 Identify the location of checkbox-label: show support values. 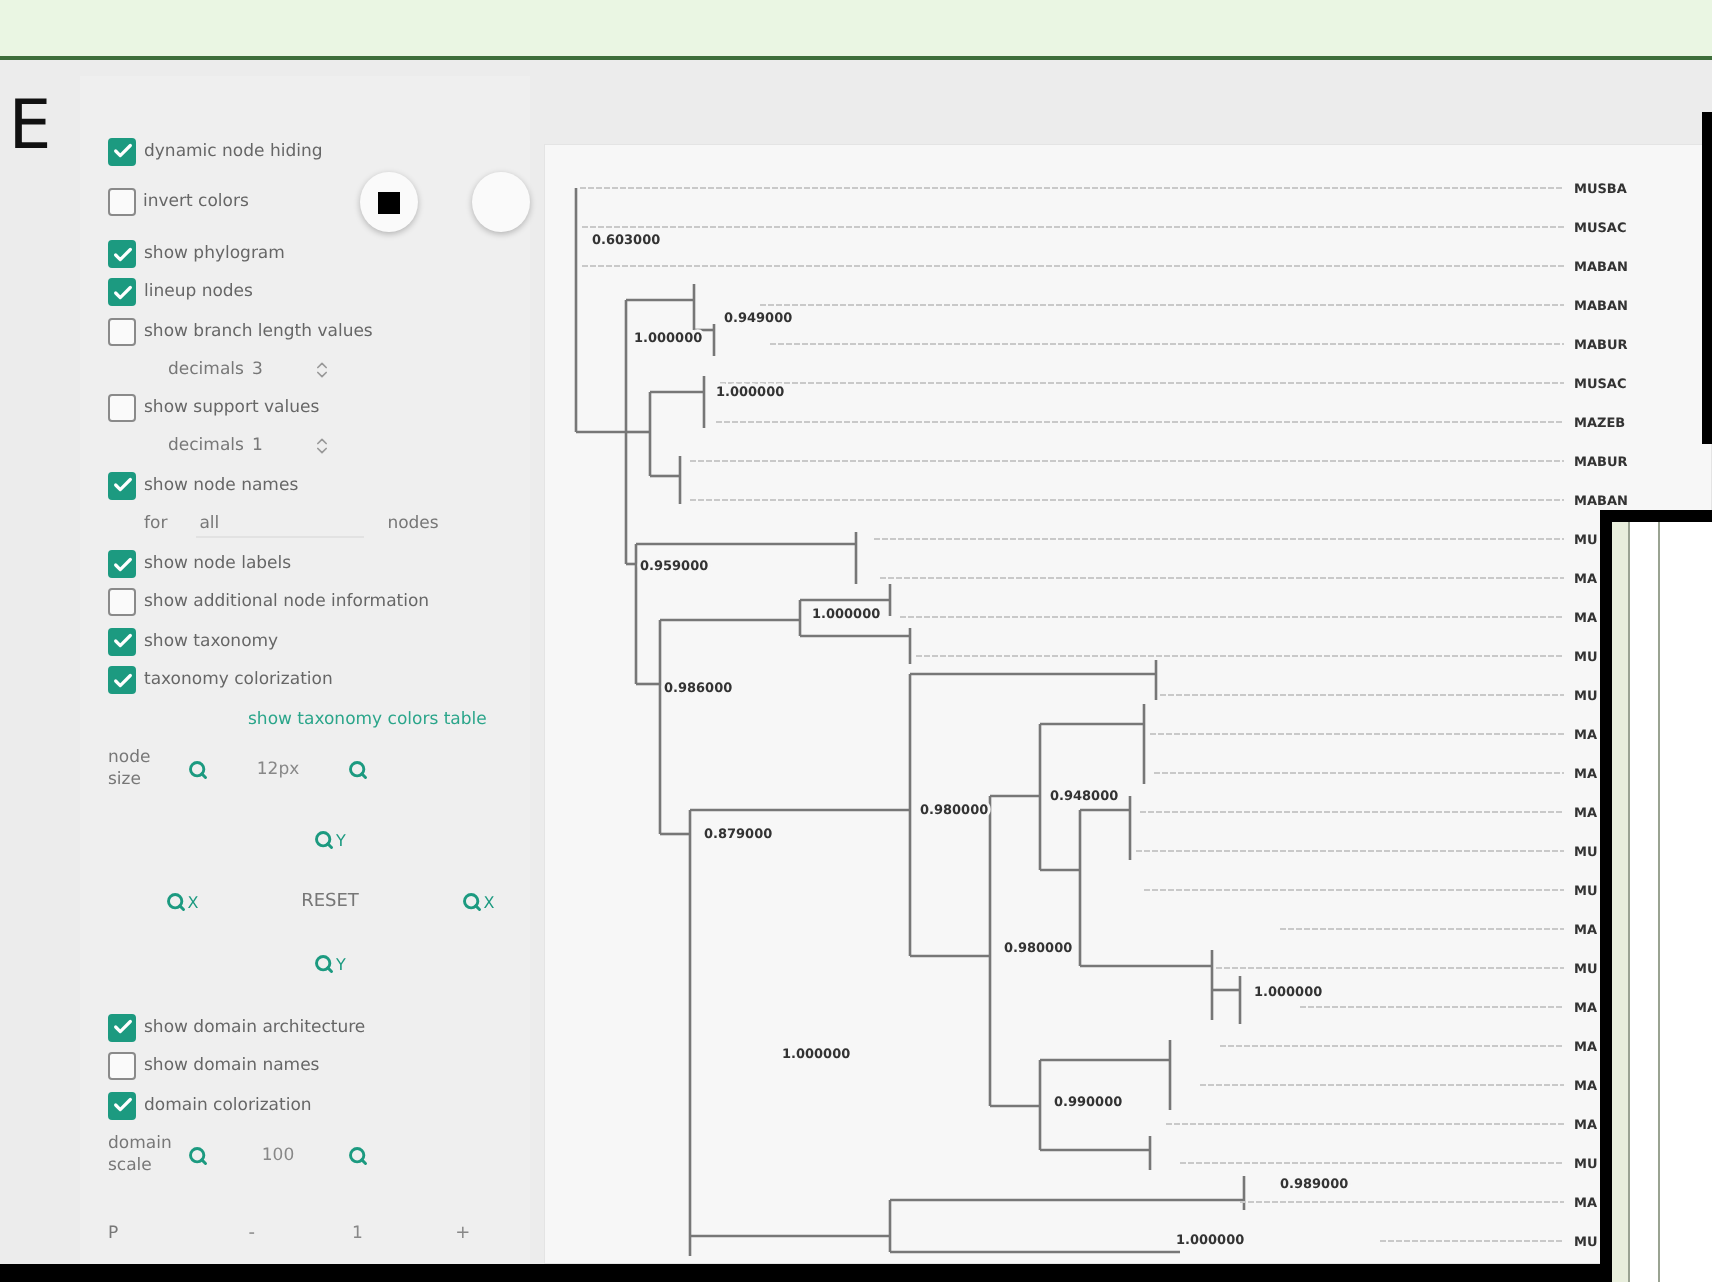
(232, 408).